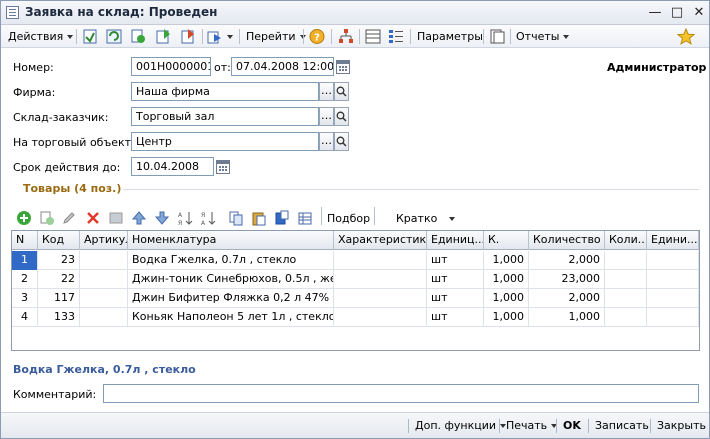  I want to click on view-mode-dropdown: Кратко, so click(426, 218).